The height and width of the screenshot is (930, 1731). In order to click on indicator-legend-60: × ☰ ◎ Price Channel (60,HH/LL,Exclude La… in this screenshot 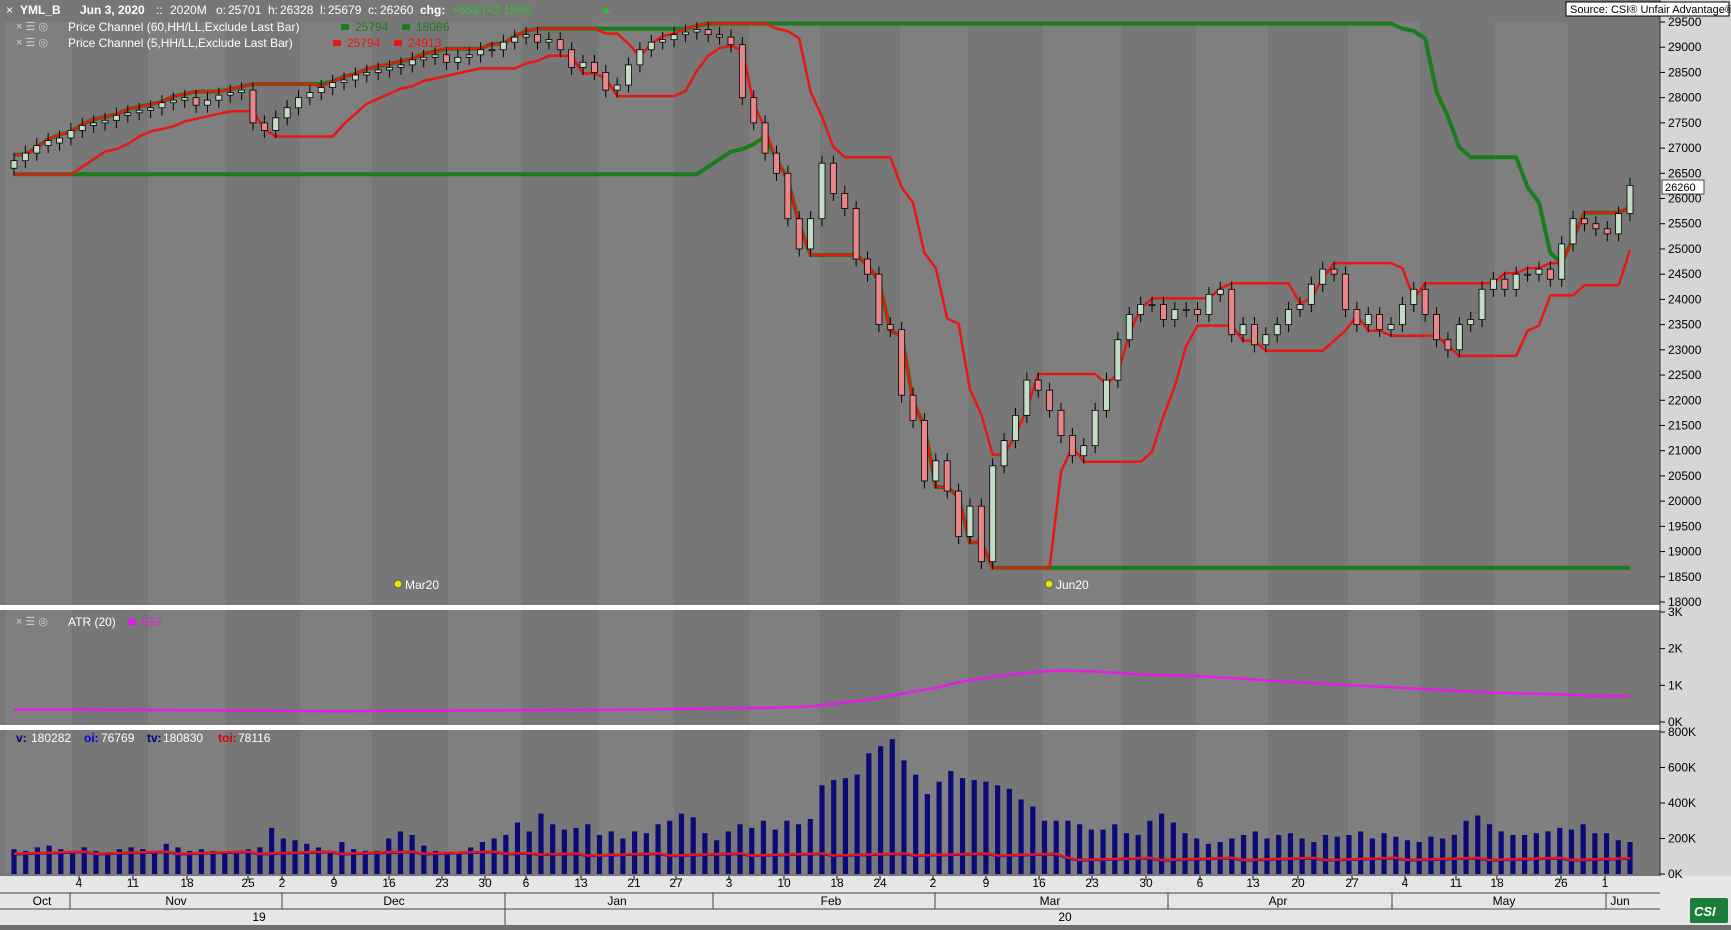, I will do `click(233, 27)`.